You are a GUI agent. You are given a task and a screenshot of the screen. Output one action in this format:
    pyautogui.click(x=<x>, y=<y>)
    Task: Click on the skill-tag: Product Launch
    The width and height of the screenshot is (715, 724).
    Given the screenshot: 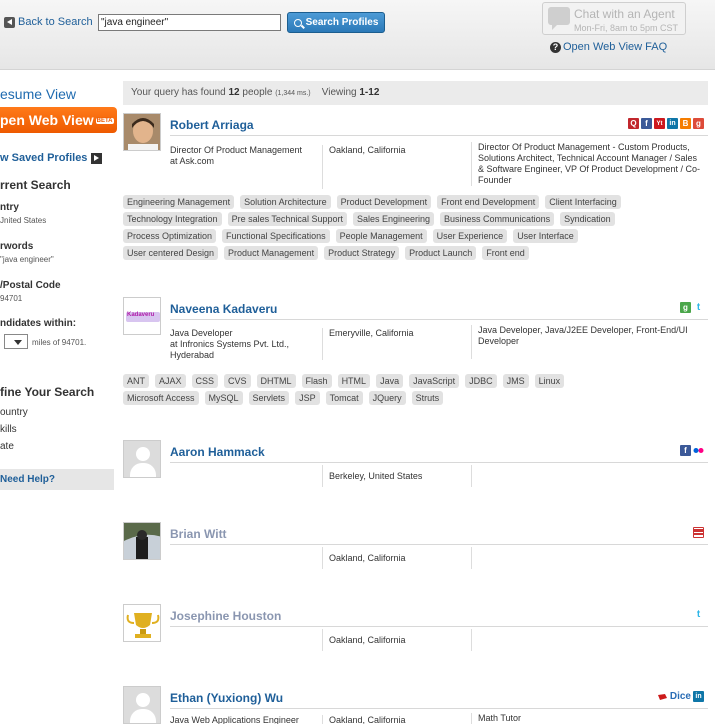 What is the action you would take?
    pyautogui.click(x=441, y=253)
    